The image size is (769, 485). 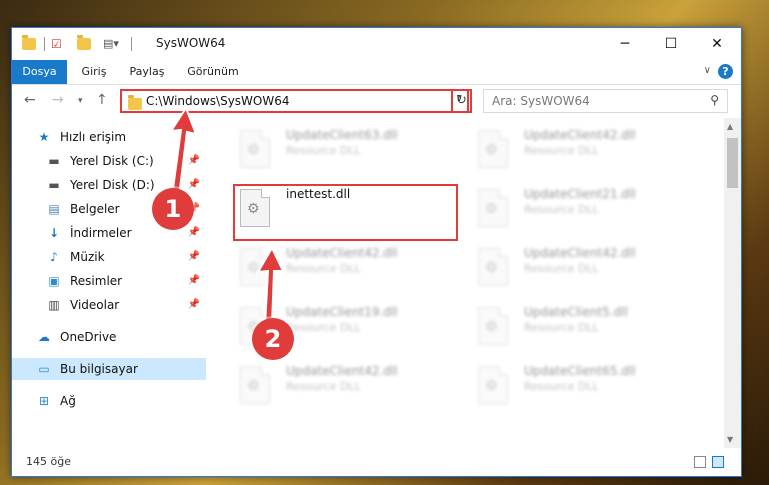 I want to click on customize-quick-access-icon: ▤▾, so click(x=111, y=44).